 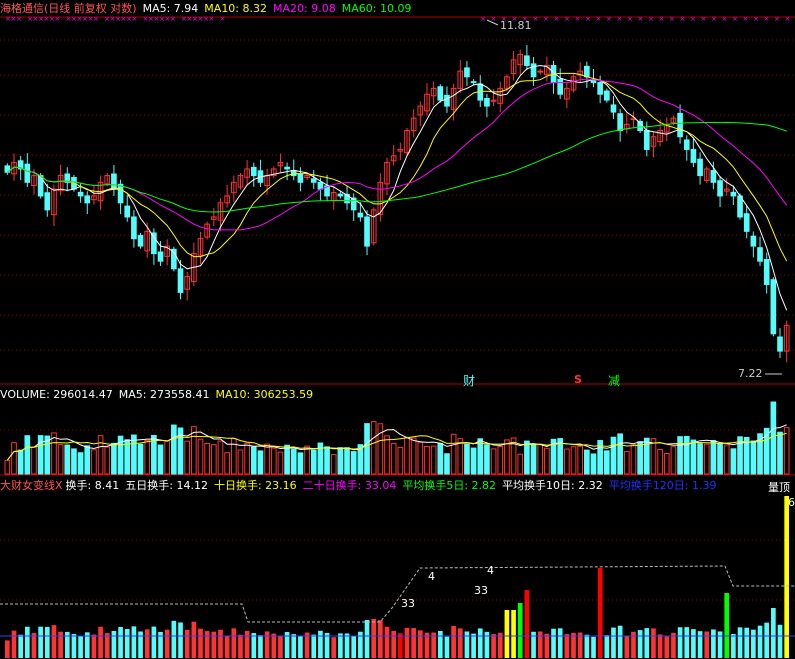 What do you see at coordinates (431, 576) in the screenshot?
I see `turnover-mark-4a: 4` at bounding box center [431, 576].